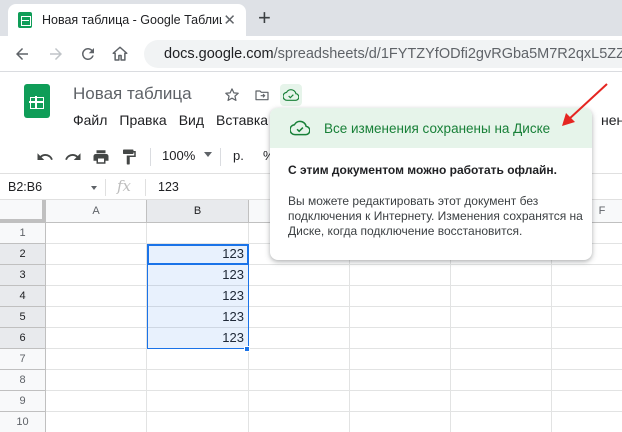 Image resolution: width=622 pixels, height=432 pixels. Describe the element at coordinates (501, 422) in the screenshot. I see `cell-e10` at that location.